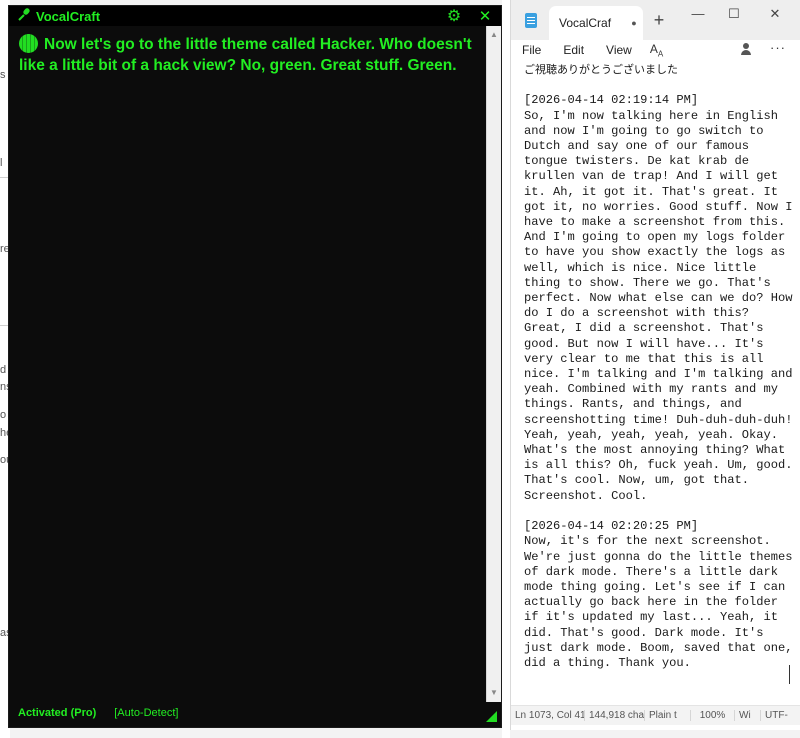  What do you see at coordinates (636, 480) in the screenshot?
I see `editor-line: That's cool. Now, um, got that.` at bounding box center [636, 480].